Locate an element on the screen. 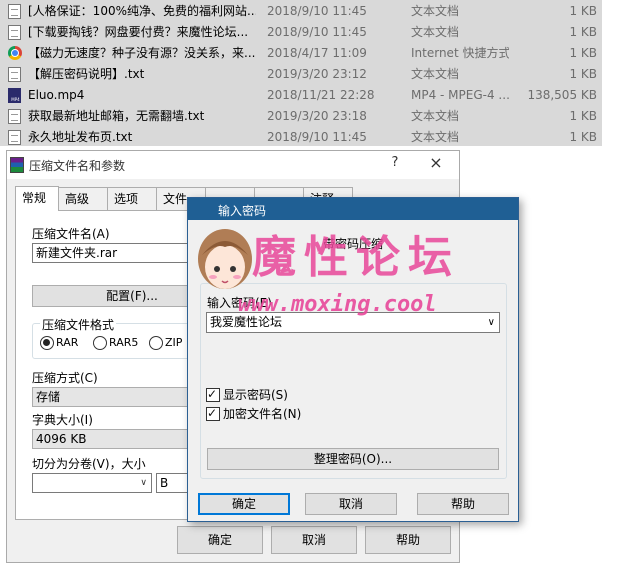 This screenshot has height=563, width=642. password-ok-button: 确定 is located at coordinates (244, 504).